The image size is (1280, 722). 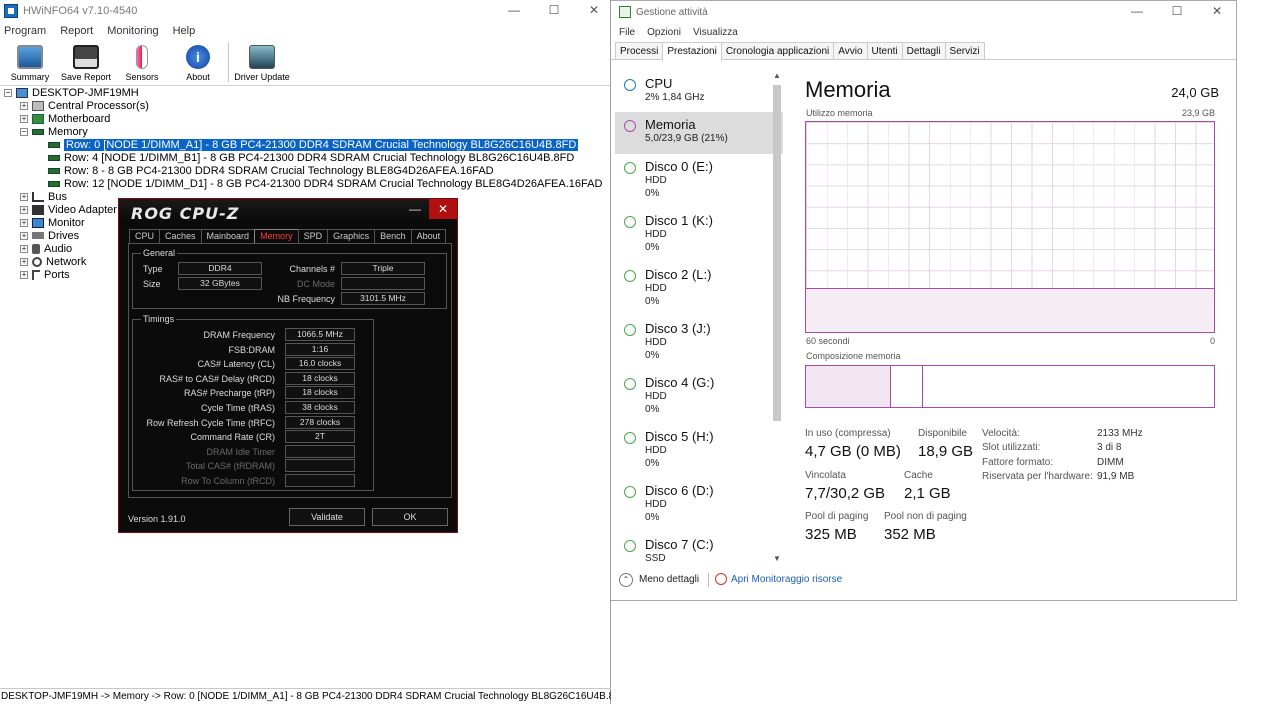 I want to click on timing-label: Row To Column (tRCD), so click(x=228, y=481).